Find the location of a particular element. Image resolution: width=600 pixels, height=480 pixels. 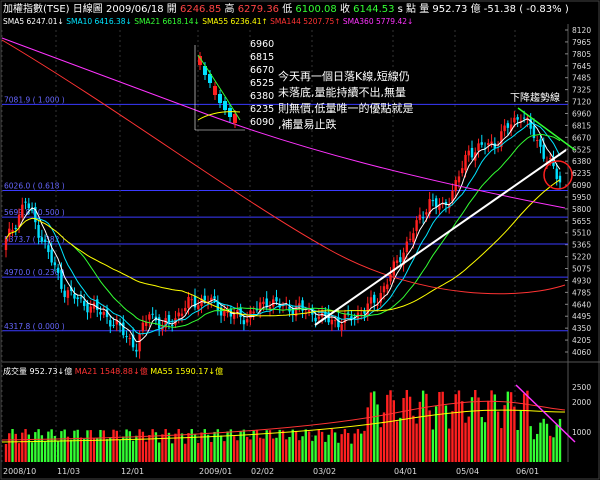

y-tick-label: 5510 is located at coordinates (581, 233).